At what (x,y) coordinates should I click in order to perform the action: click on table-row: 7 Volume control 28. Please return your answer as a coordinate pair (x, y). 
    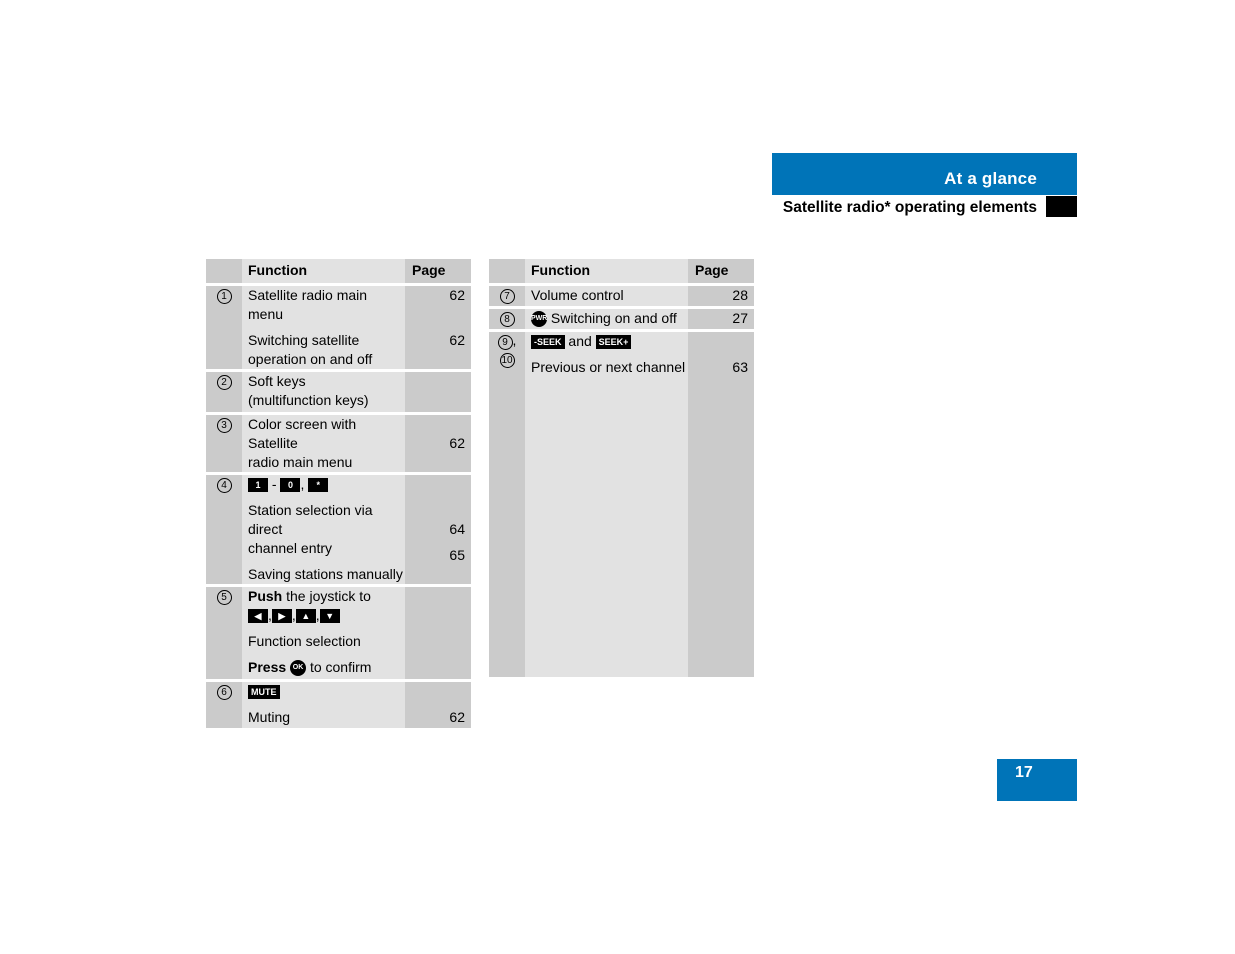
    Looking at the image, I should click on (621, 294).